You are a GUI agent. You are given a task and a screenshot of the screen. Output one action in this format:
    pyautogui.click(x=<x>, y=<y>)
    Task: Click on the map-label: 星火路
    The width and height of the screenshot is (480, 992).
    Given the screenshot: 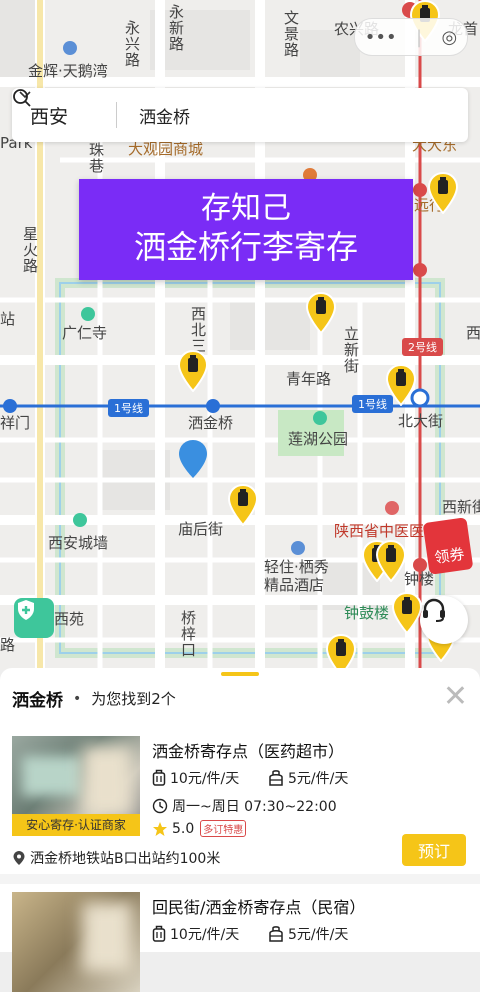 What is the action you would take?
    pyautogui.click(x=30, y=250)
    